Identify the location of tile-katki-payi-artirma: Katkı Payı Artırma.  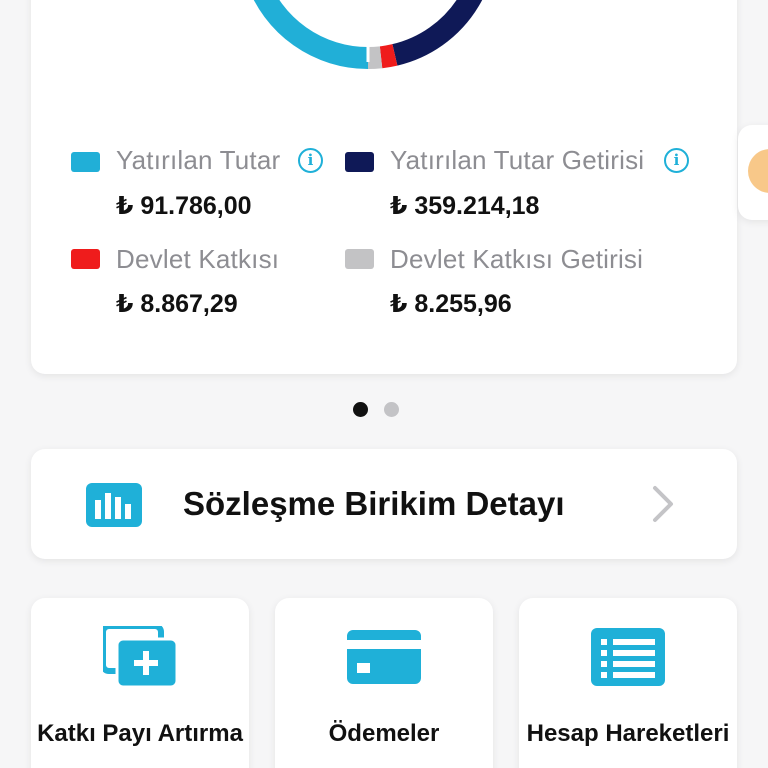
(140, 683).